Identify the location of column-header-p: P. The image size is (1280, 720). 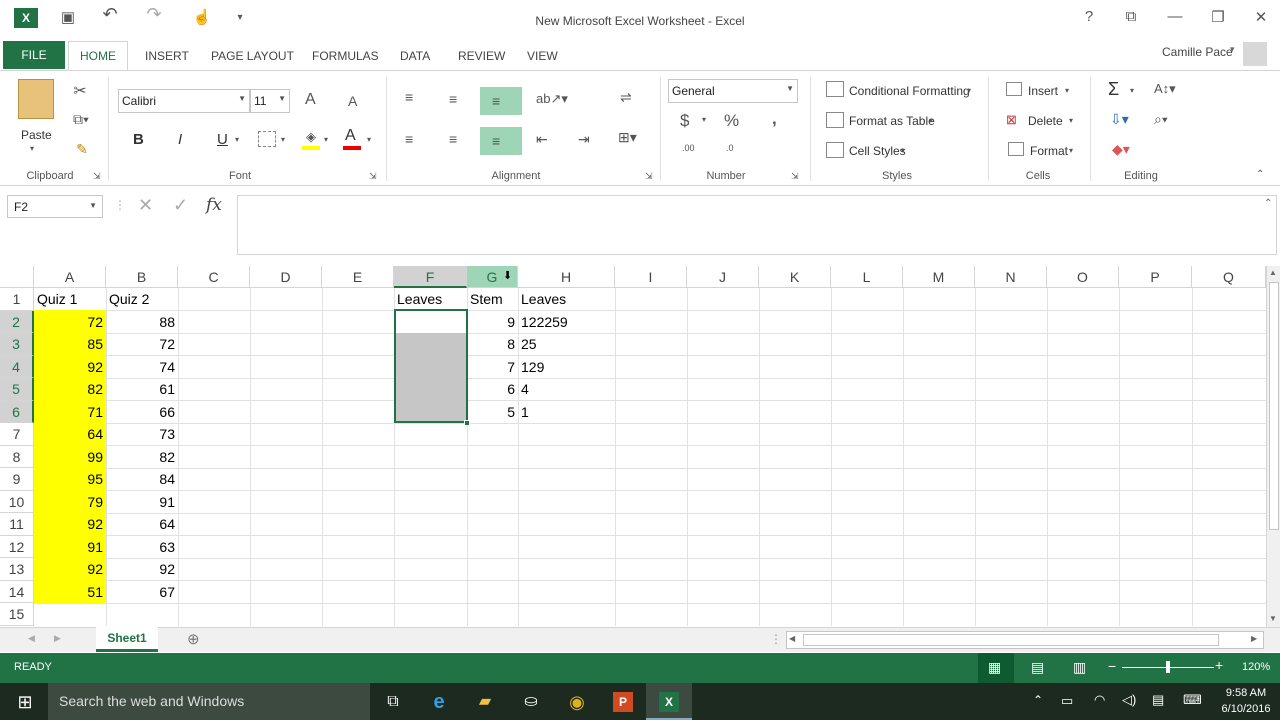
(1155, 277).